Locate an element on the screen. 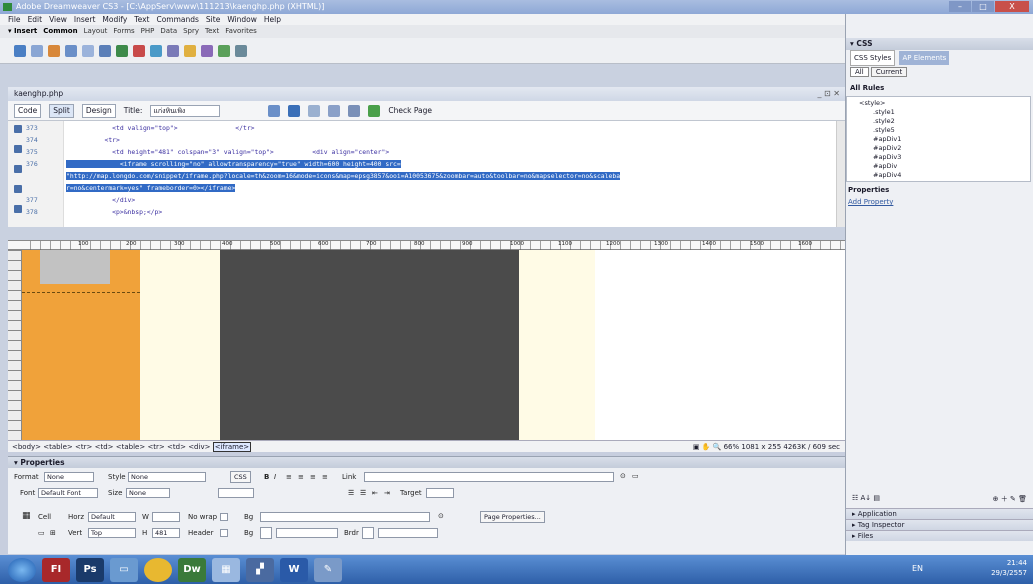 This screenshot has width=1033, height=584. tag-td: <td> is located at coordinates (104, 447).